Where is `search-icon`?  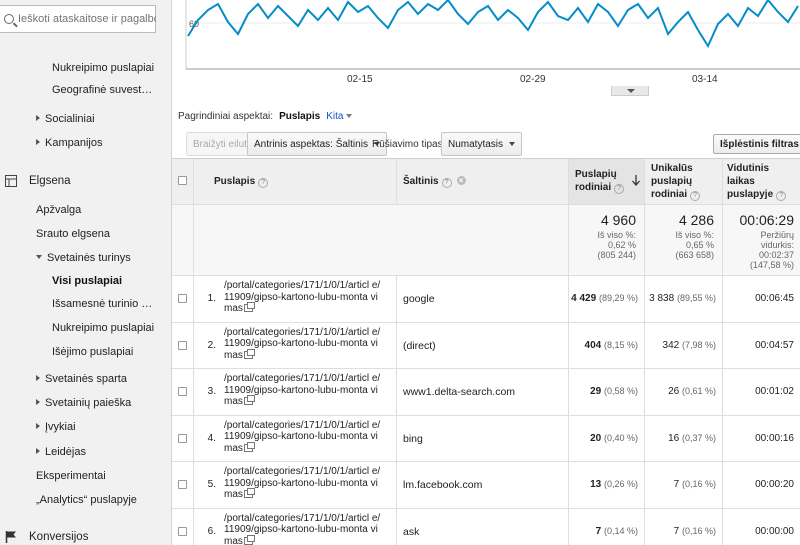 search-icon is located at coordinates (9, 19).